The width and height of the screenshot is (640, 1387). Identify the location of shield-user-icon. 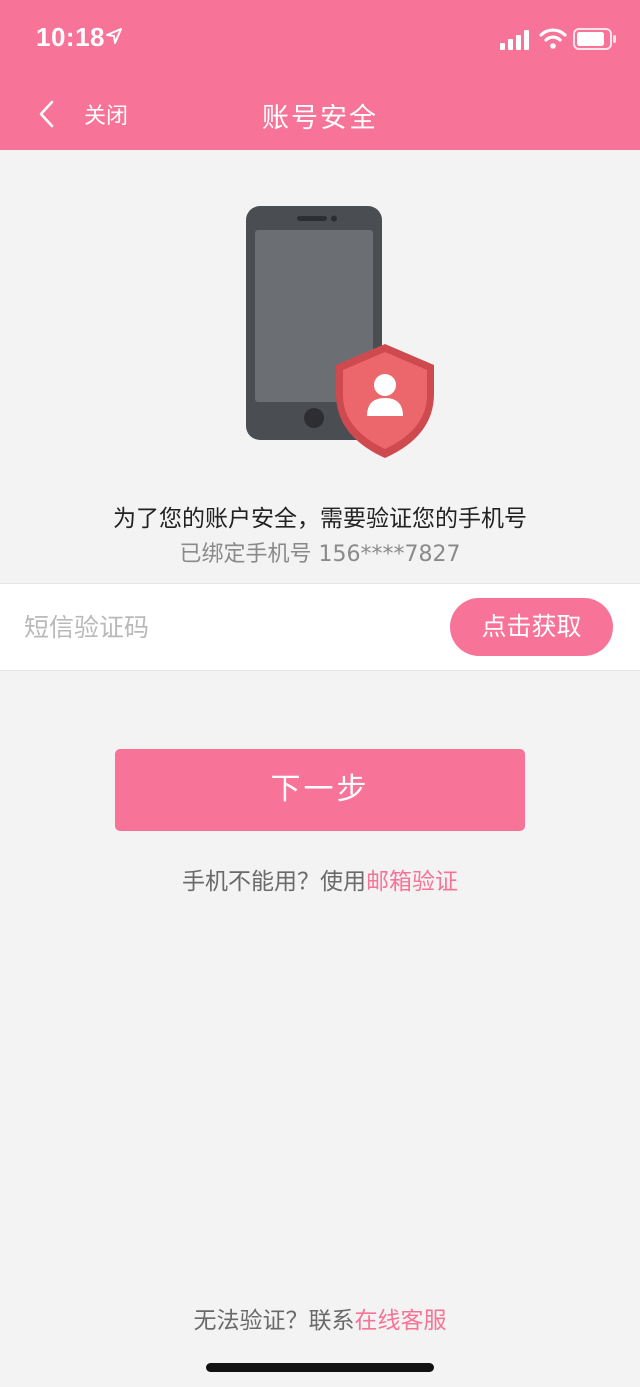
(385, 401).